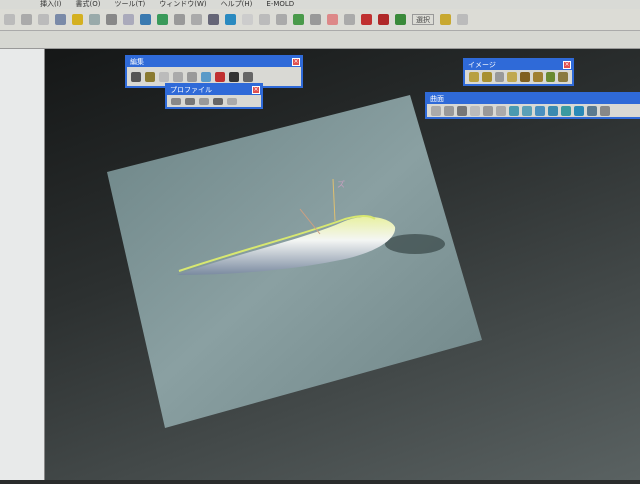  What do you see at coordinates (320, 40) in the screenshot?
I see `secondary-toolbar` at bounding box center [320, 40].